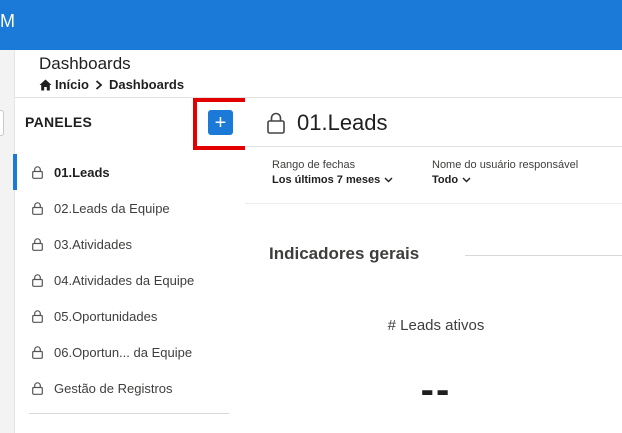 This screenshot has width=622, height=433. I want to click on sidebar-title: PANELES, so click(59, 122).